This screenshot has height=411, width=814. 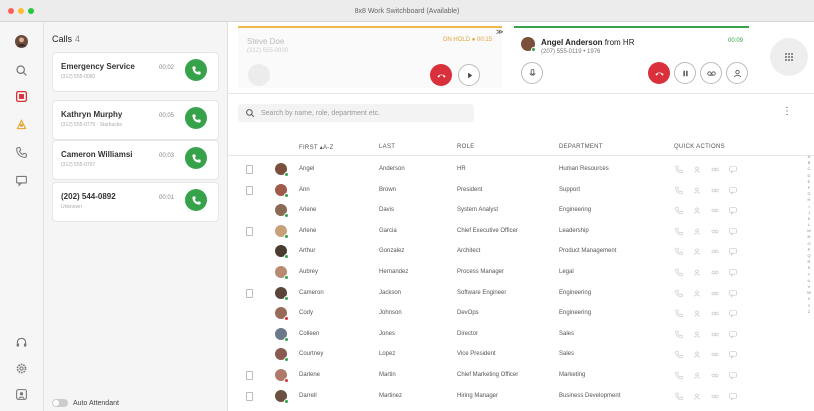 I want to click on call-card: (202) 544-0892 Unknown 00:01, so click(x=135, y=202).